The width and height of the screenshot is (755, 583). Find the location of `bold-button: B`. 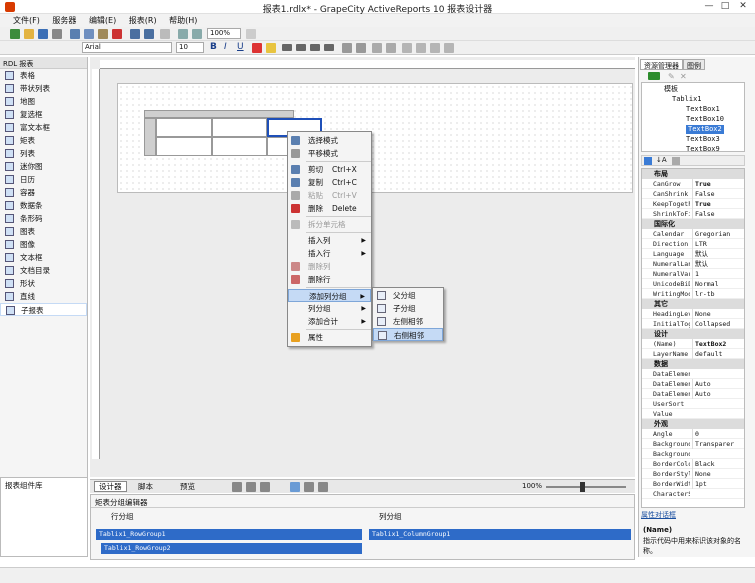

bold-button: B is located at coordinates (213, 47).